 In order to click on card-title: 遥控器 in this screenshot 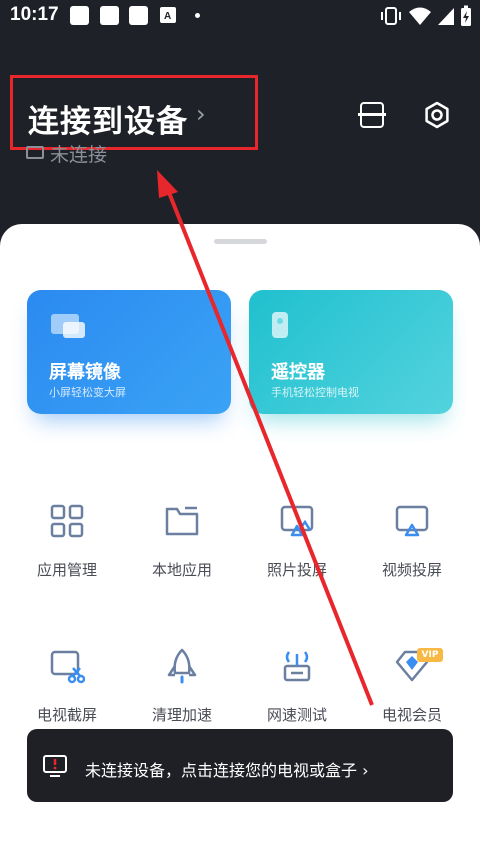, I will do `click(298, 372)`.